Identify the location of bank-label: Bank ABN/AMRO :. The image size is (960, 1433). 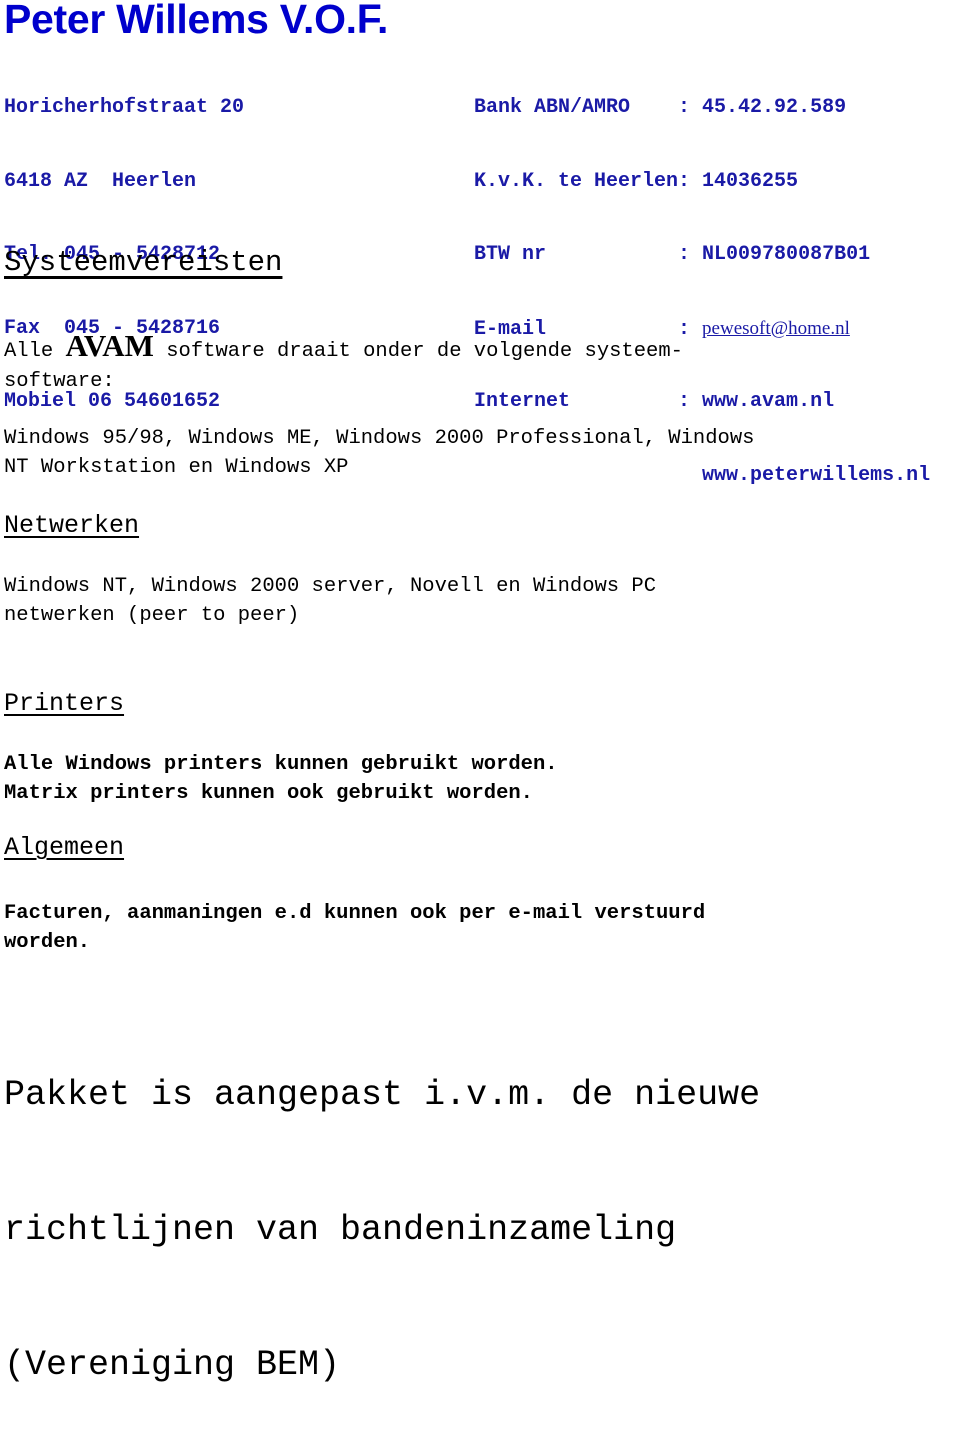
(588, 107).